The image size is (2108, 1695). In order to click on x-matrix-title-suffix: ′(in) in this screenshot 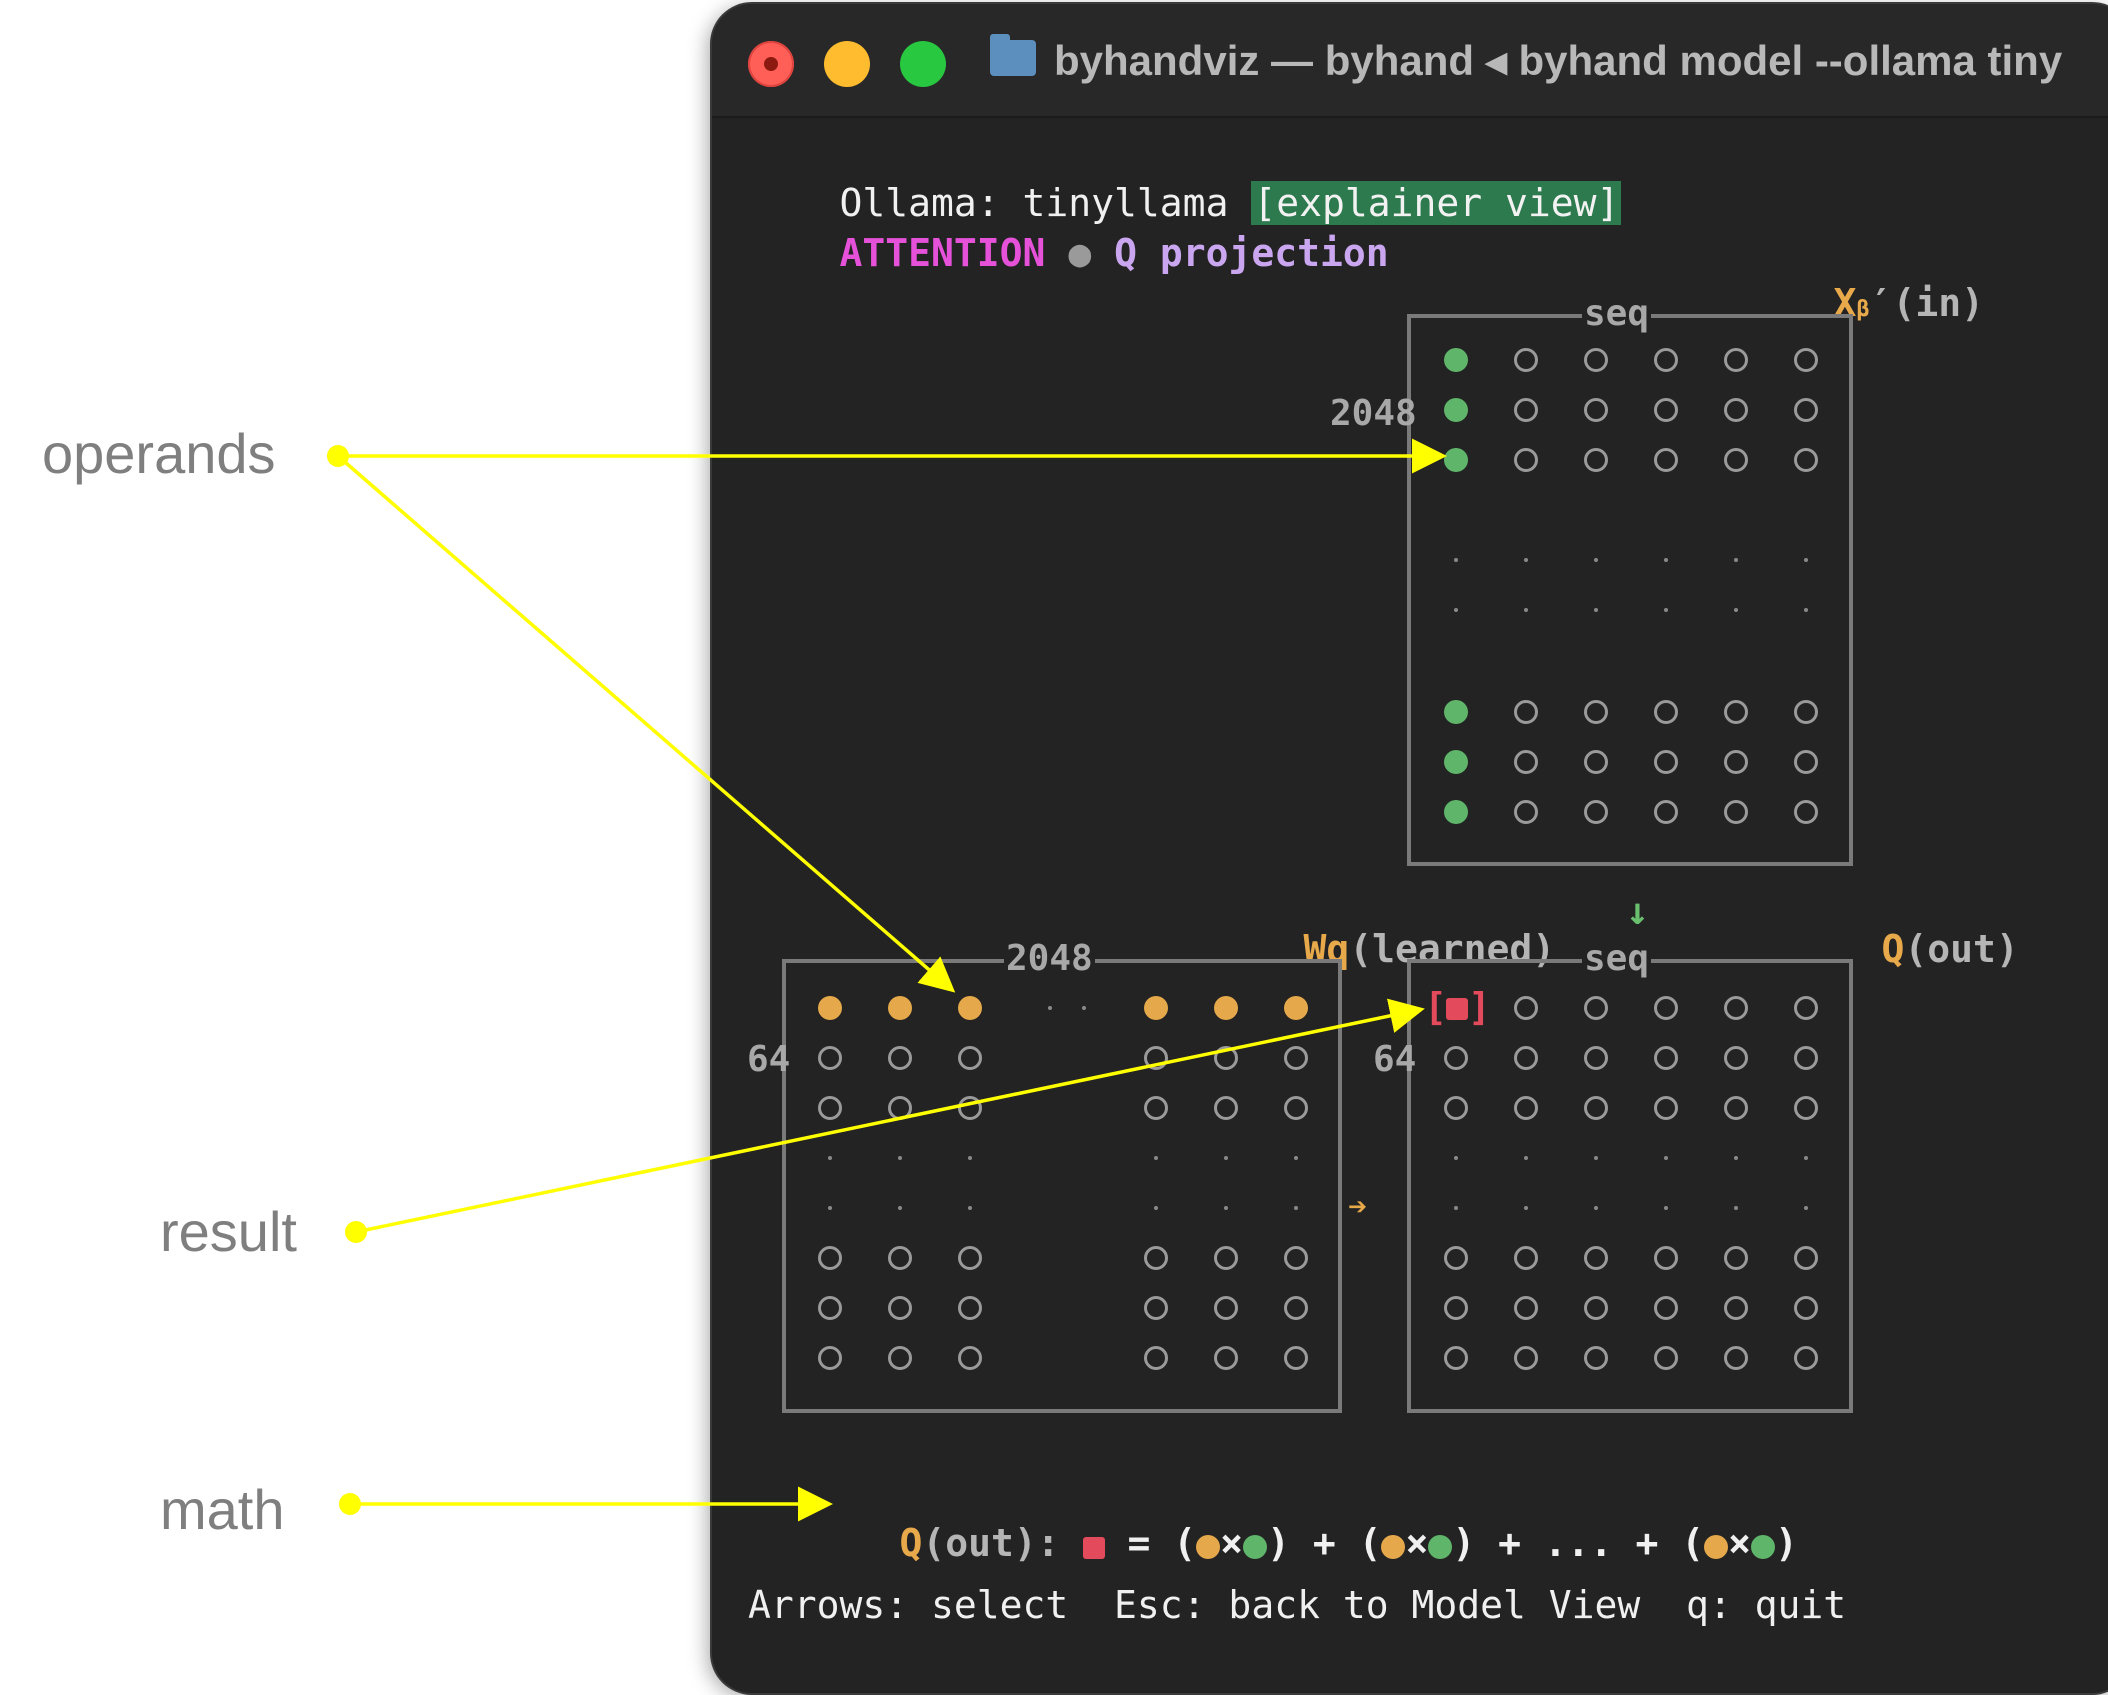, I will do `click(1927, 303)`.